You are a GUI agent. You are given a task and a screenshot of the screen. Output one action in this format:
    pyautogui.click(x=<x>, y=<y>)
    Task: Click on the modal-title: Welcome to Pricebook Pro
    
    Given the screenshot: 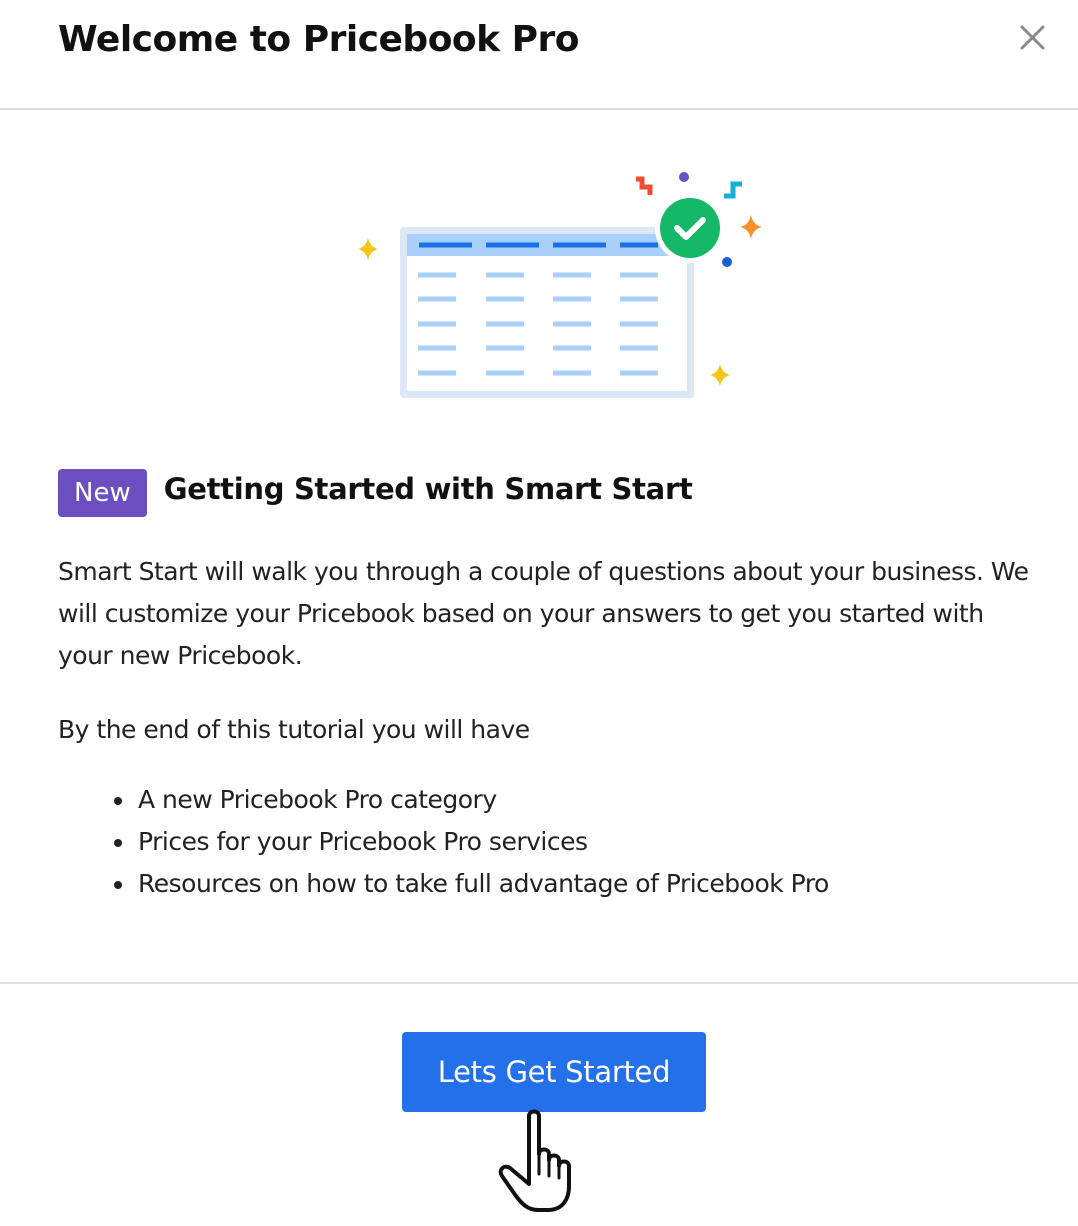 What is the action you would take?
    pyautogui.click(x=319, y=39)
    